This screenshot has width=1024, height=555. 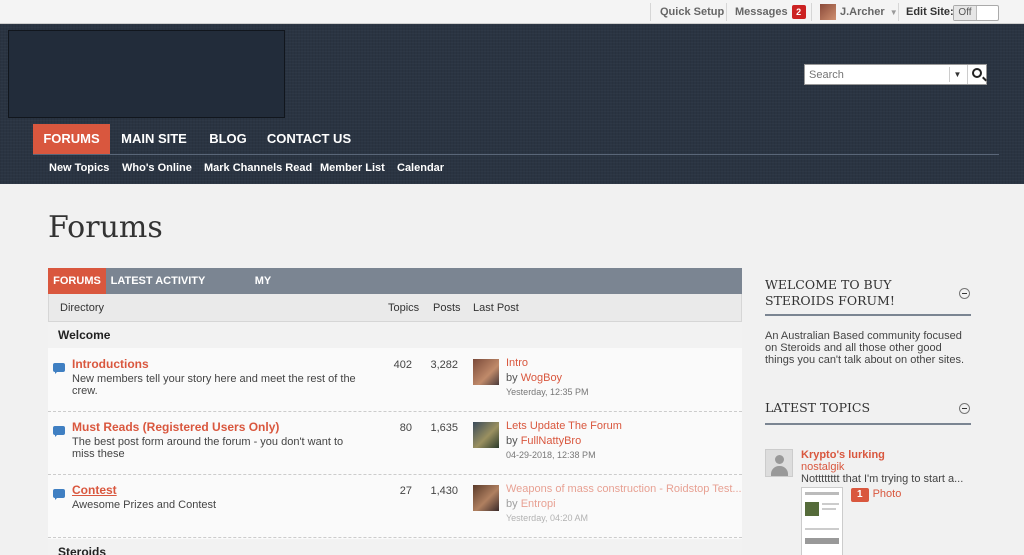 I want to click on last-post-by: by Entropi, so click(x=531, y=504).